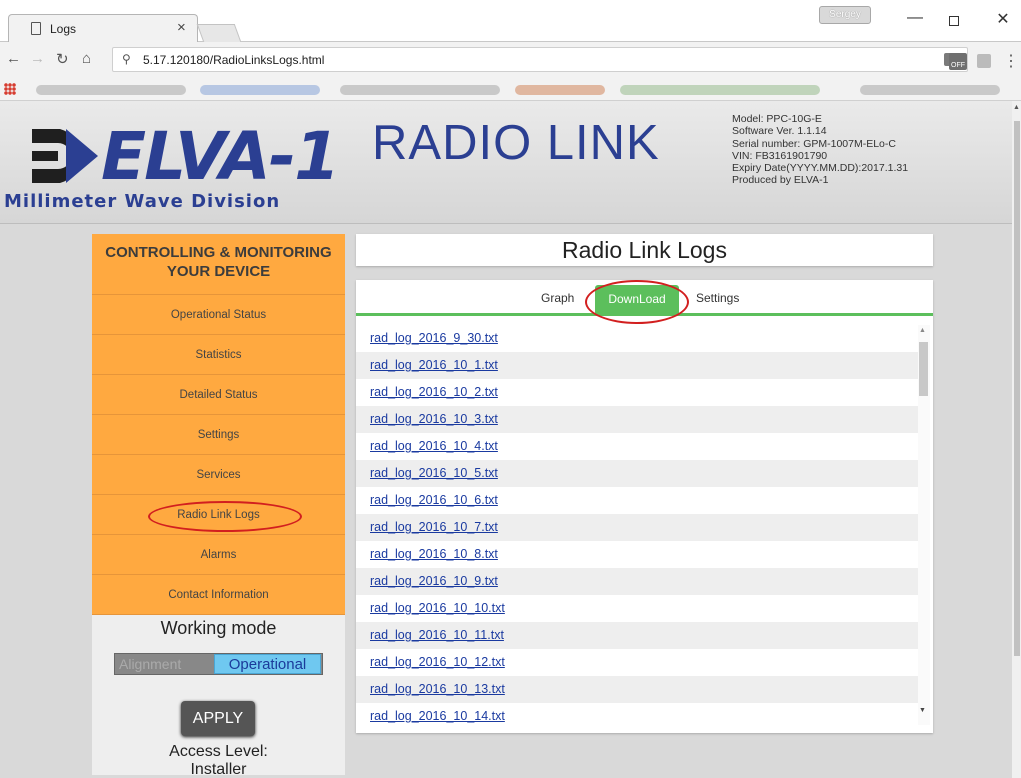  What do you see at coordinates (717, 298) in the screenshot?
I see `tab-settings: Settings` at bounding box center [717, 298].